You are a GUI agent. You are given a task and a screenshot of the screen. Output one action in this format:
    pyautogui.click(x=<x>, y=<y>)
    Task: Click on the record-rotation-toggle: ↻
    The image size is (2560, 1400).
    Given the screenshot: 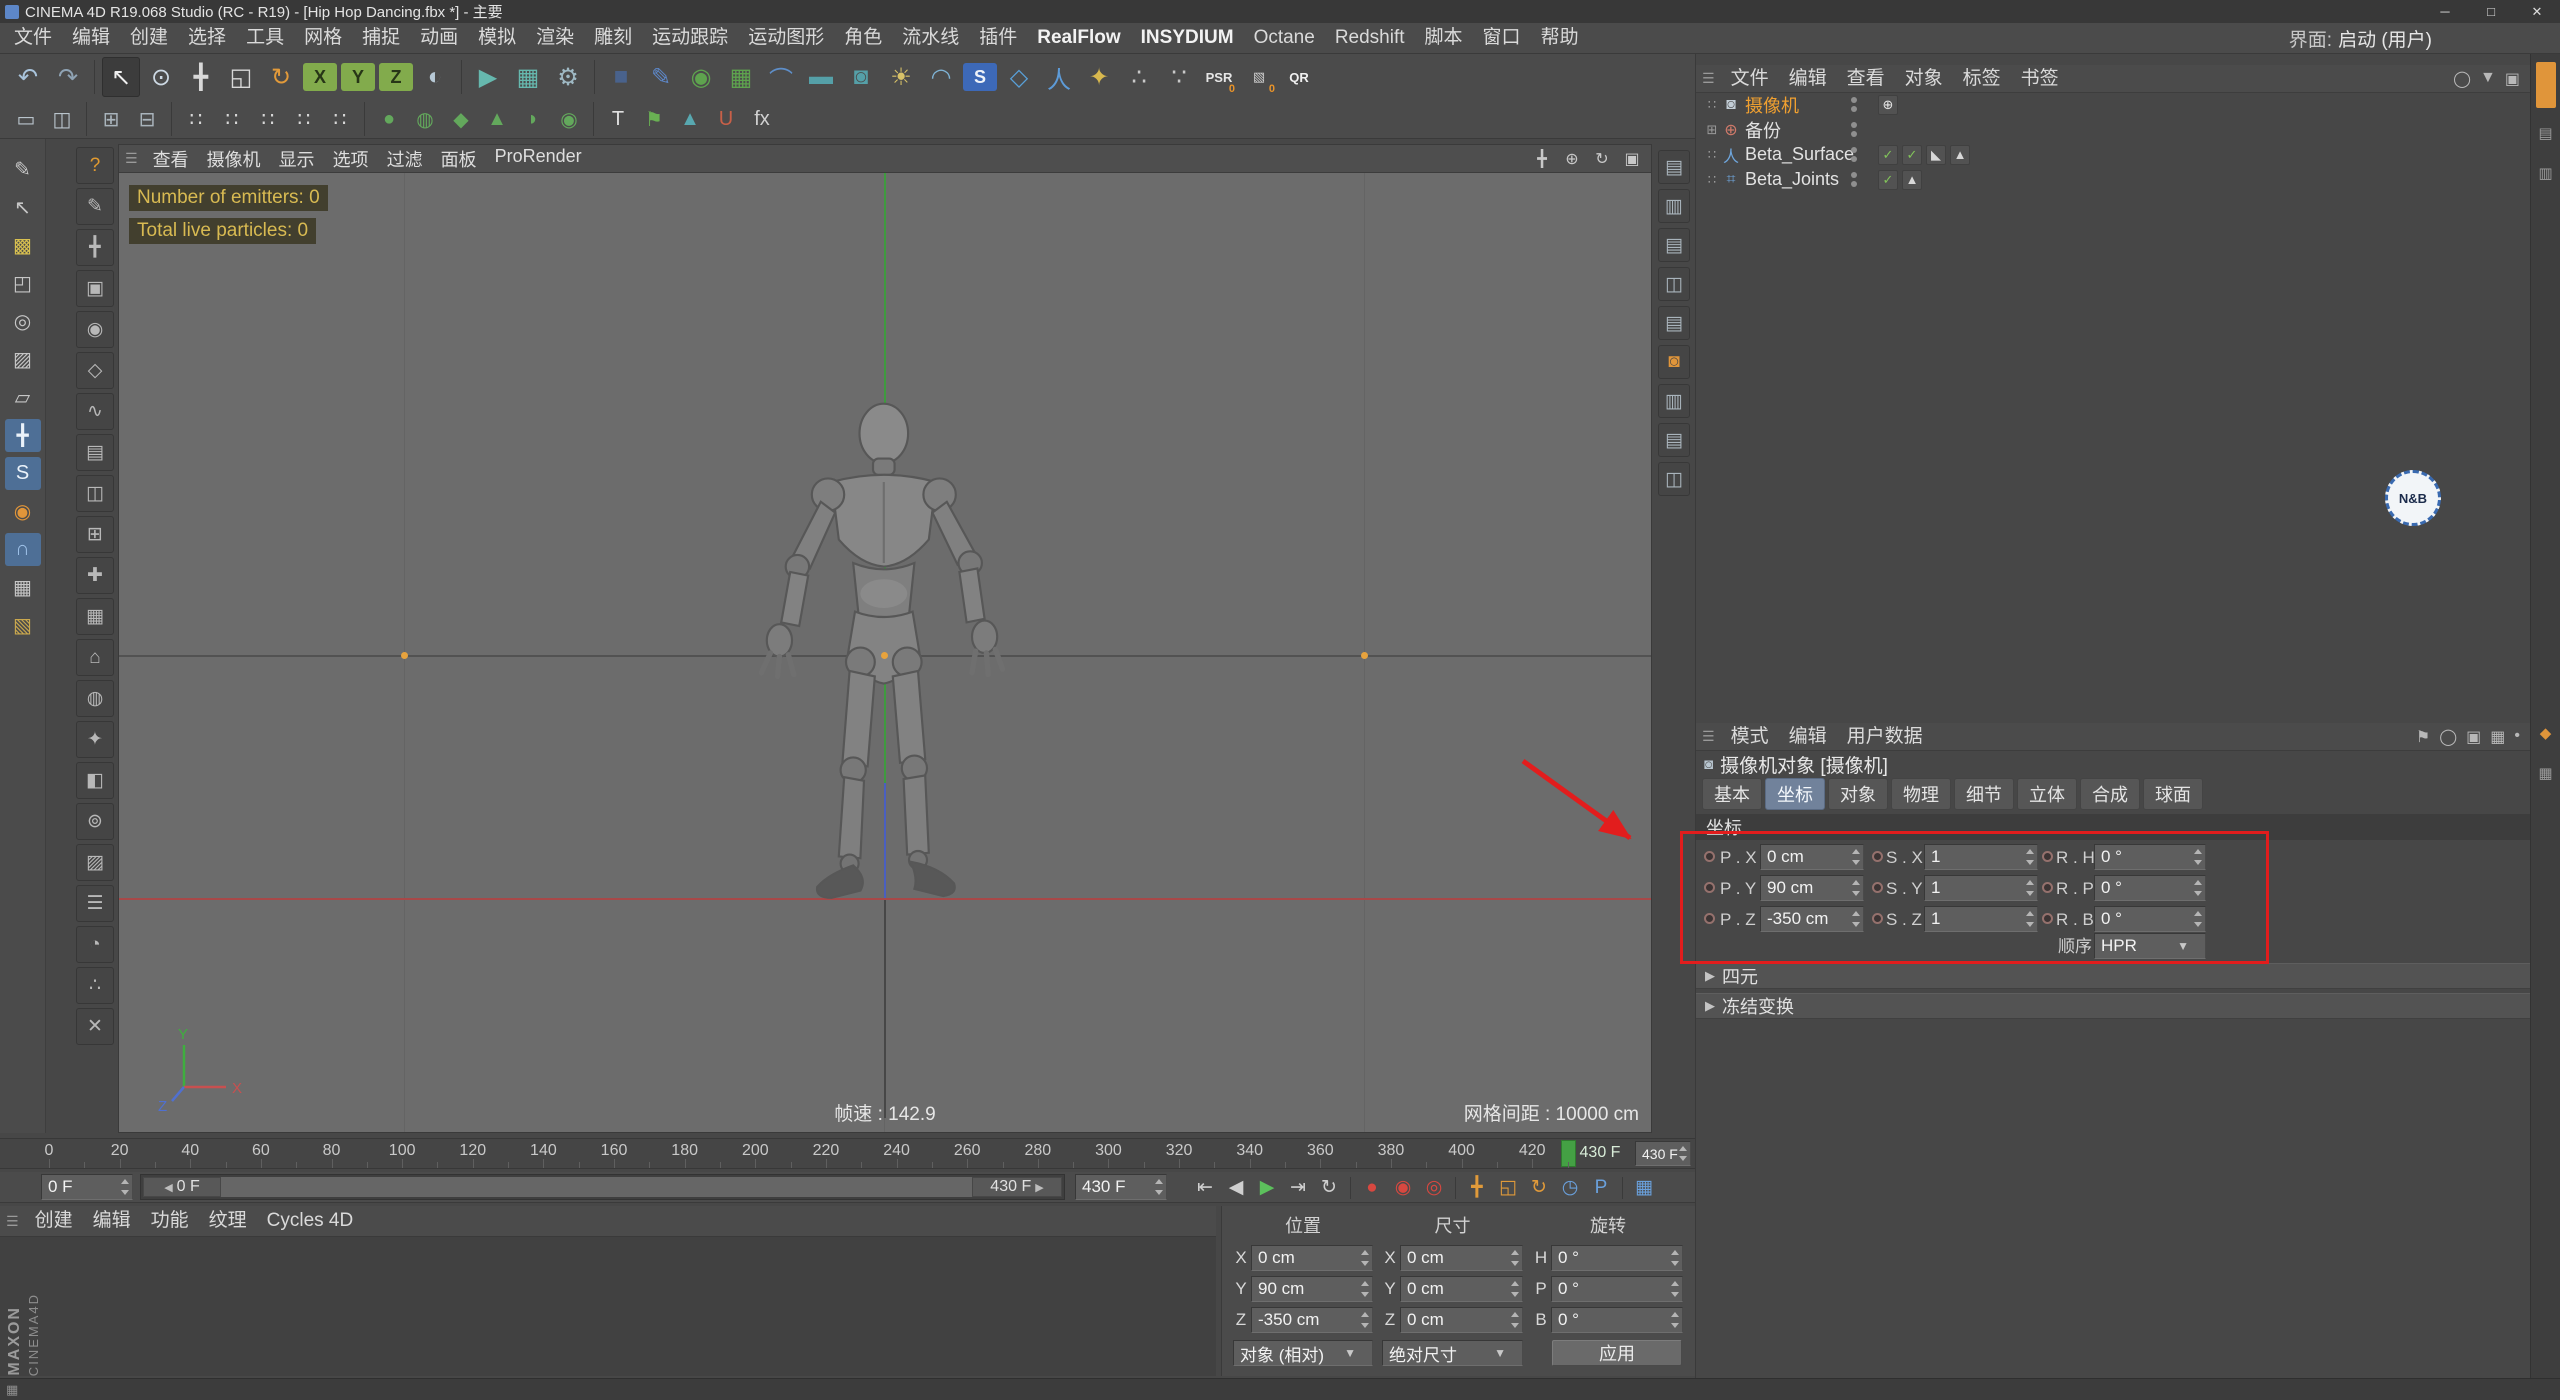 What is the action you would take?
    pyautogui.click(x=1539, y=1188)
    